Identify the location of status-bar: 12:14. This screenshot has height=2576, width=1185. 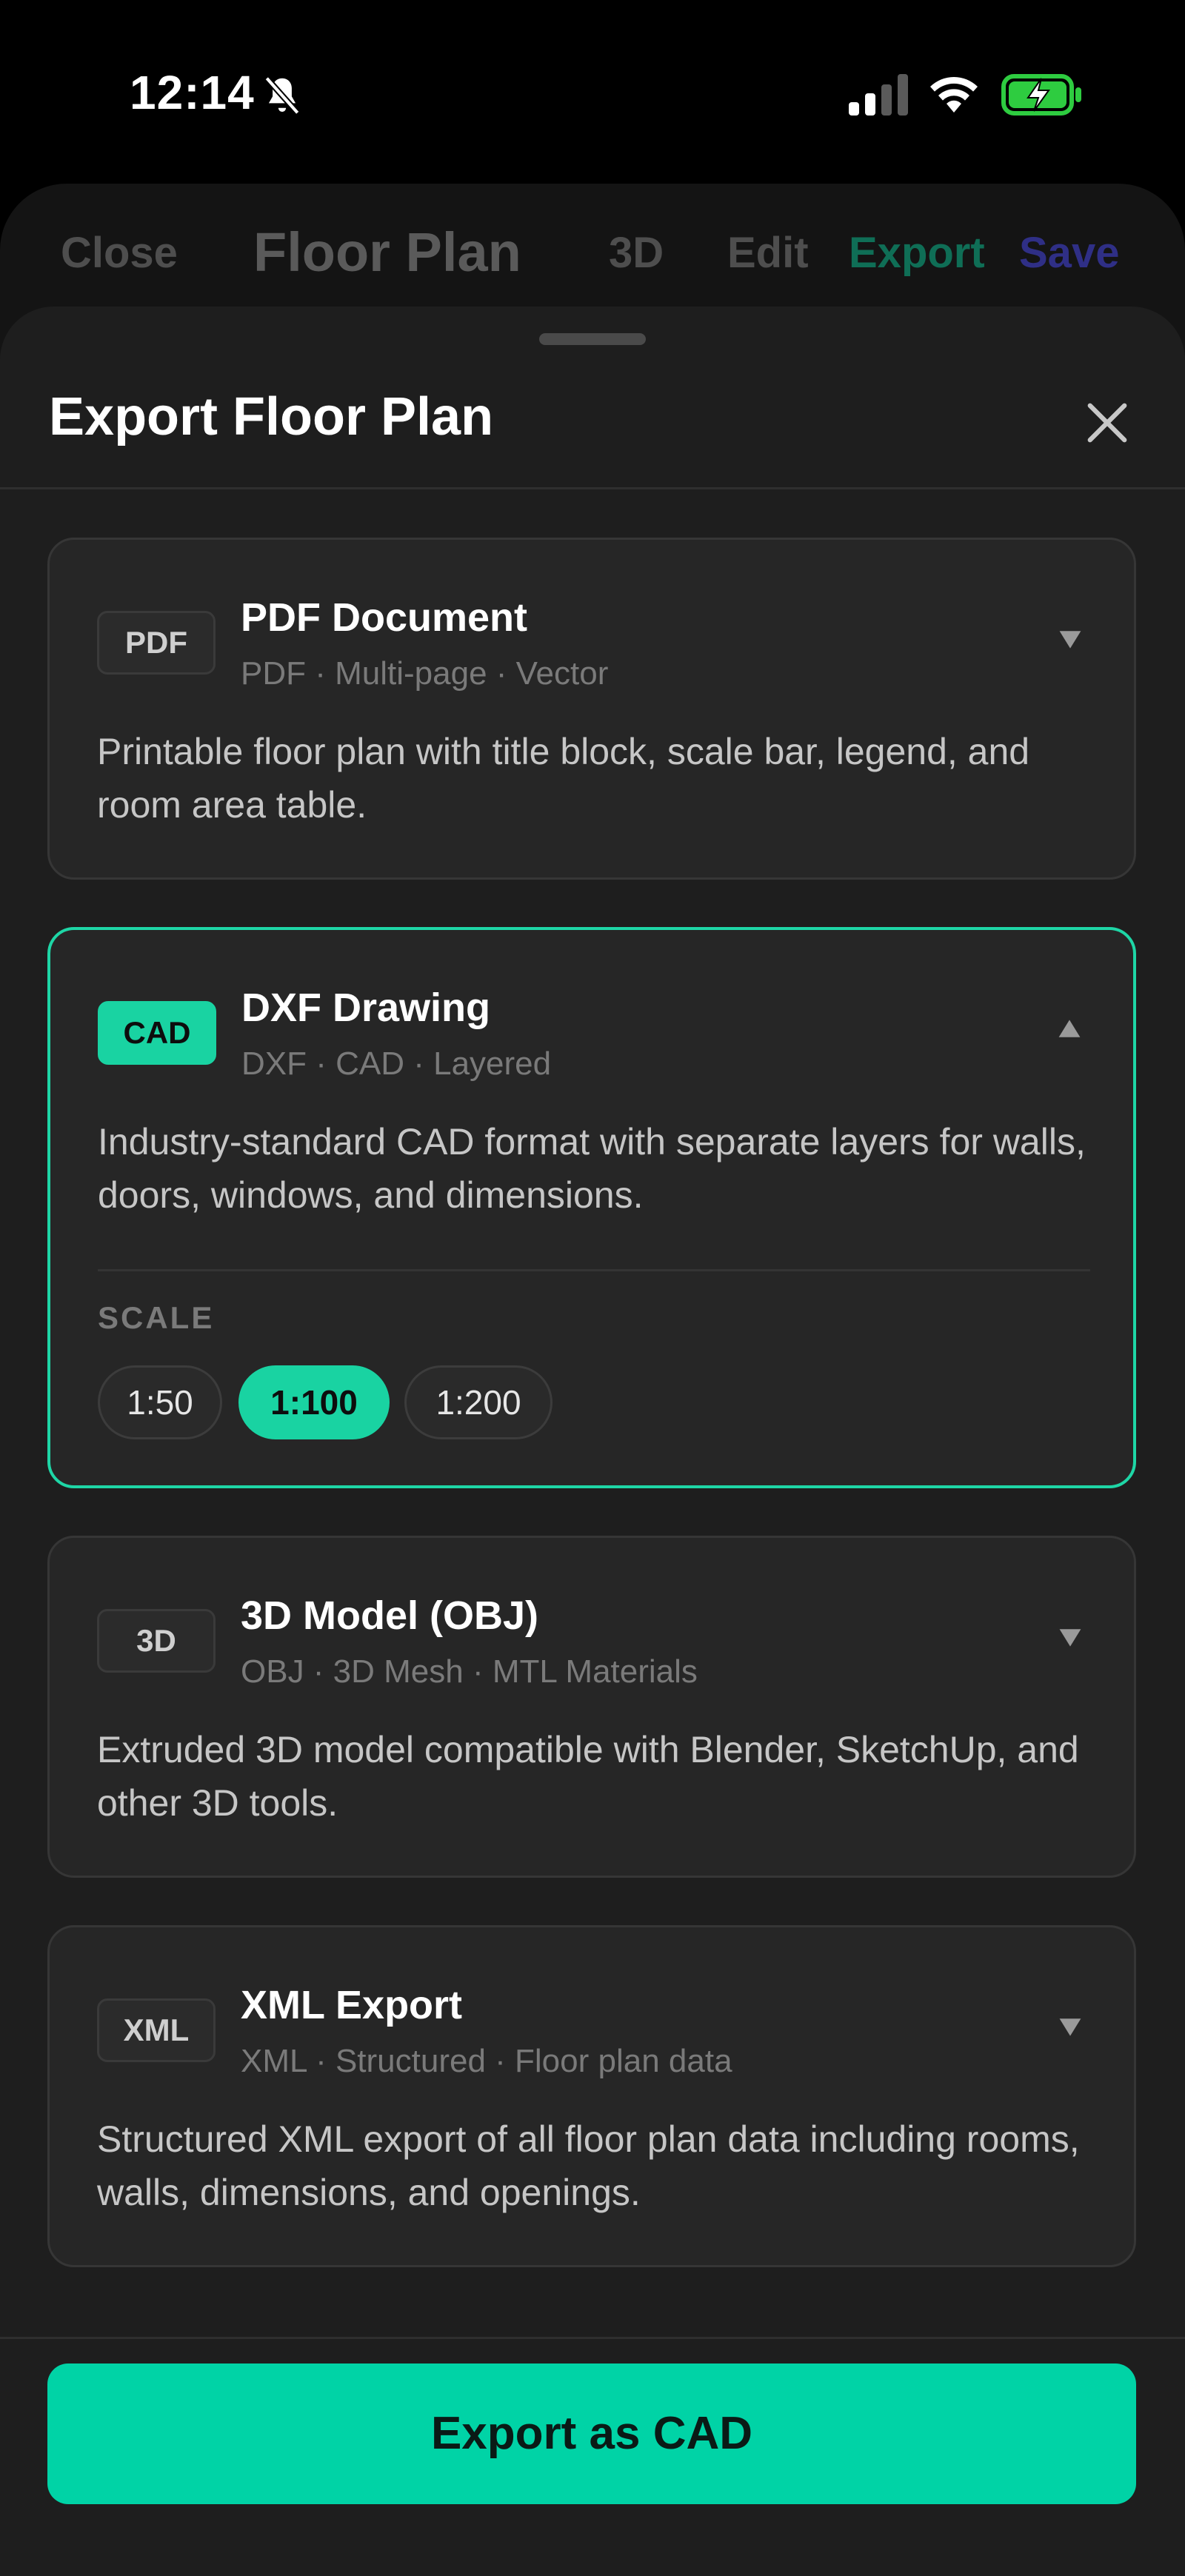
(592, 92).